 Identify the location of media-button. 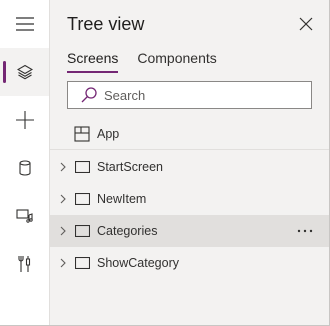
(24, 216).